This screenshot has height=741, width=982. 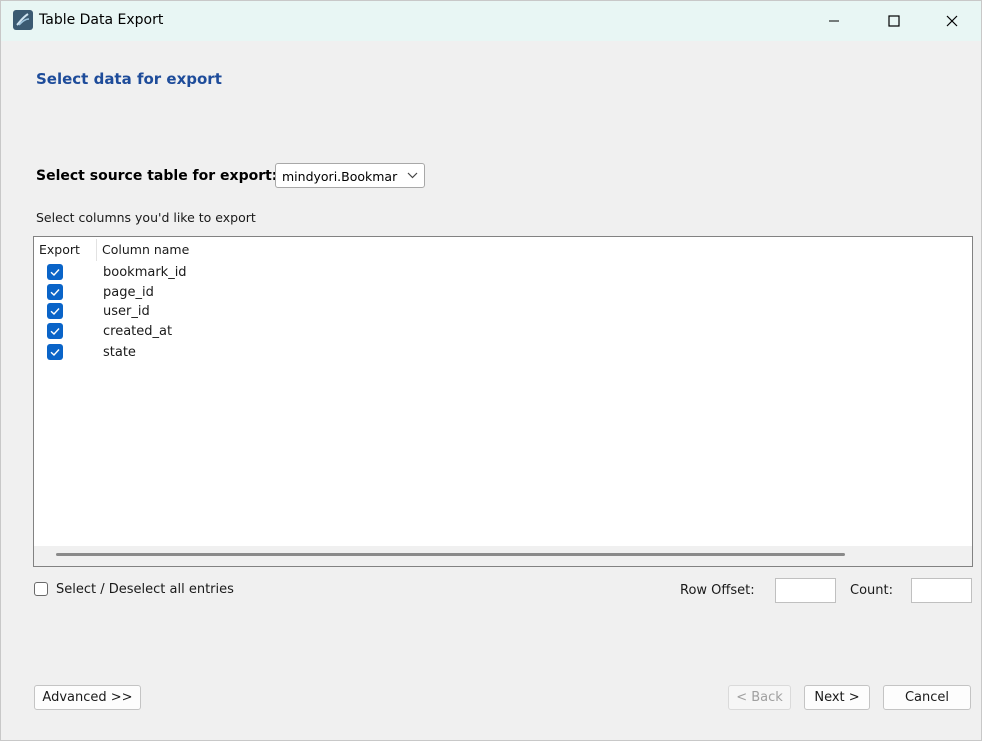 I want to click on list-item: created_at, so click(x=503, y=331).